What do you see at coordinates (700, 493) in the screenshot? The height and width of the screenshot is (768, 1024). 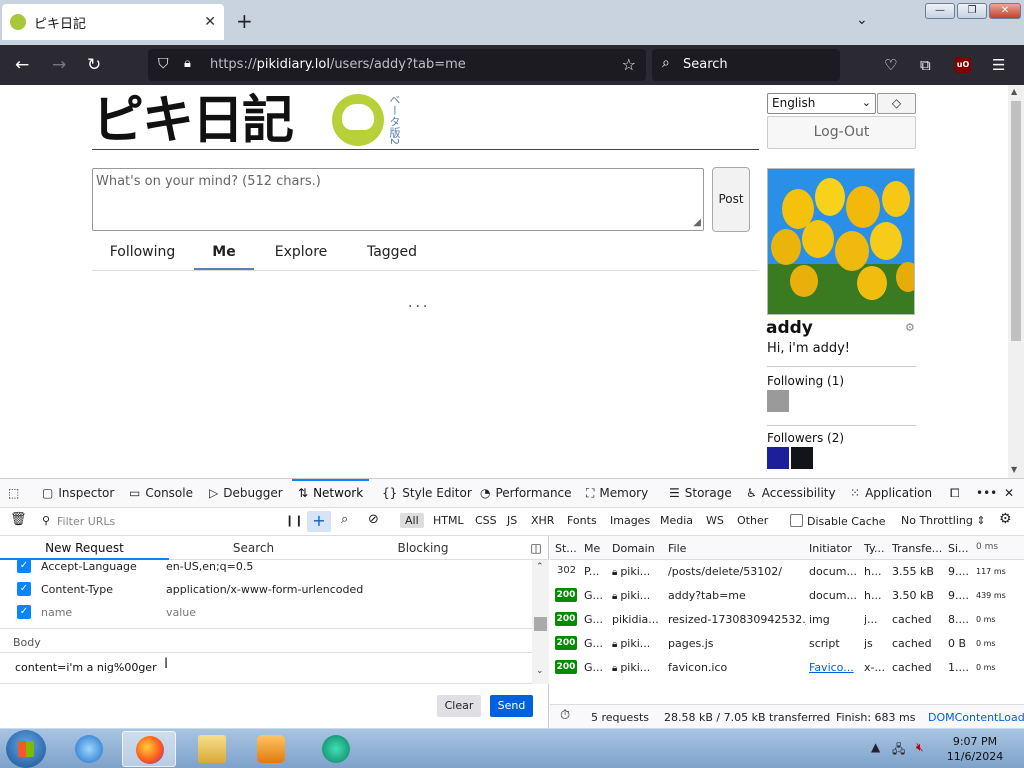 I see `tab-storage: ☰ Storage` at bounding box center [700, 493].